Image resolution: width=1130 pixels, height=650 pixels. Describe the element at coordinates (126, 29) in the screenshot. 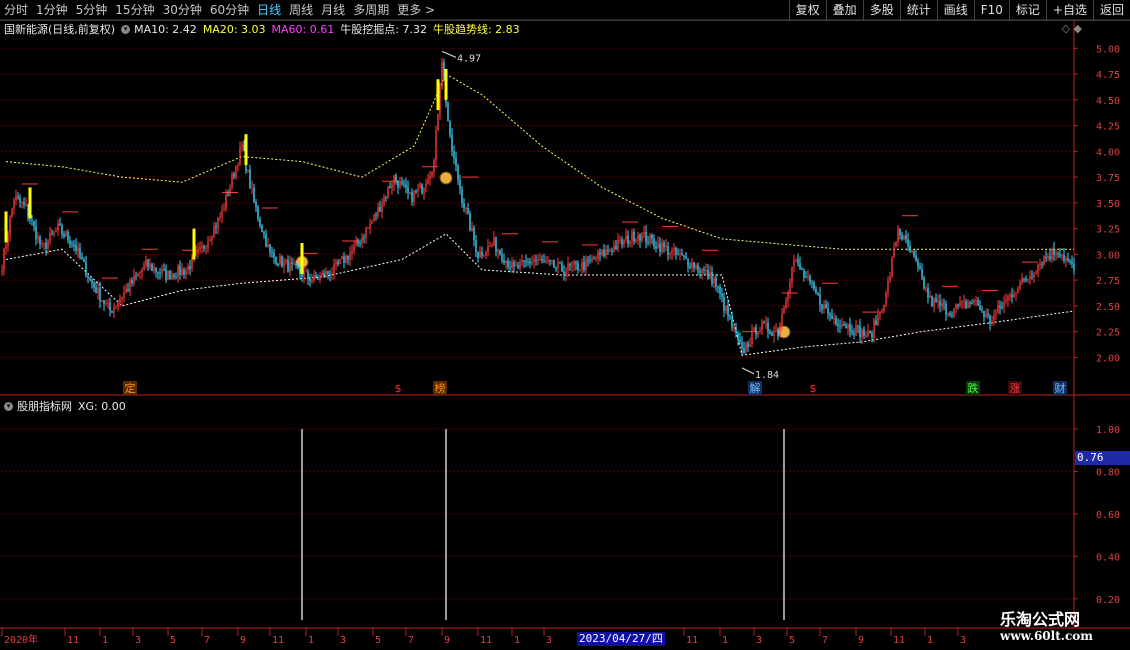

I see `settings-icon: ▾` at that location.